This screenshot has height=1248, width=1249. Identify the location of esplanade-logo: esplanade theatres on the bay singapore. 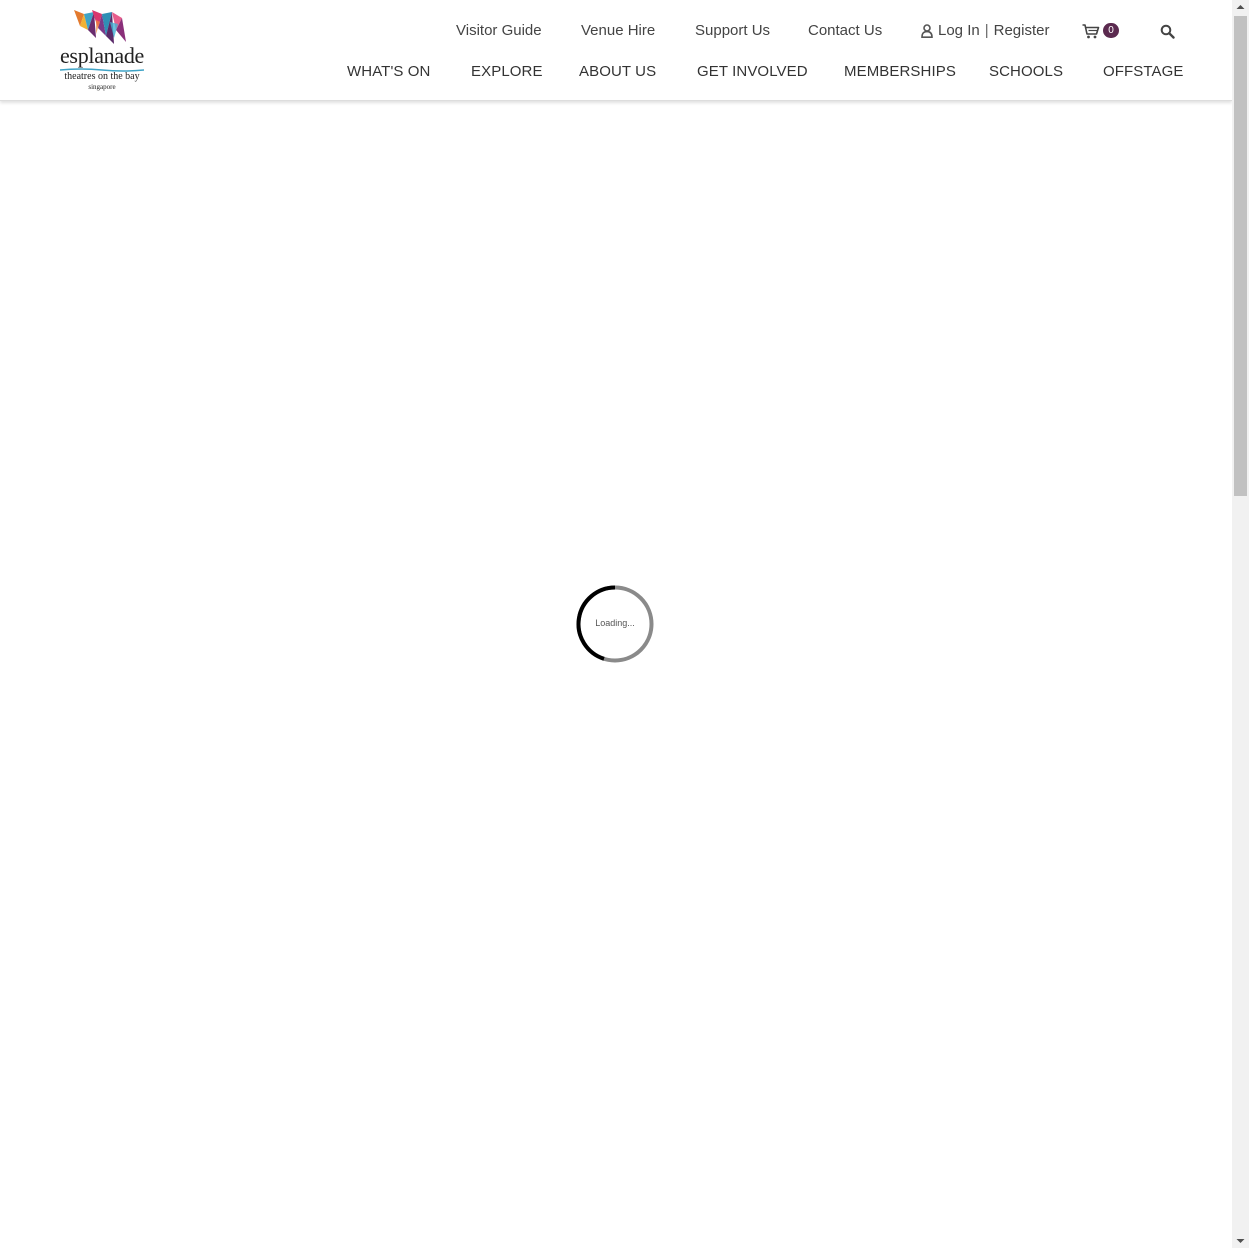
(102, 50).